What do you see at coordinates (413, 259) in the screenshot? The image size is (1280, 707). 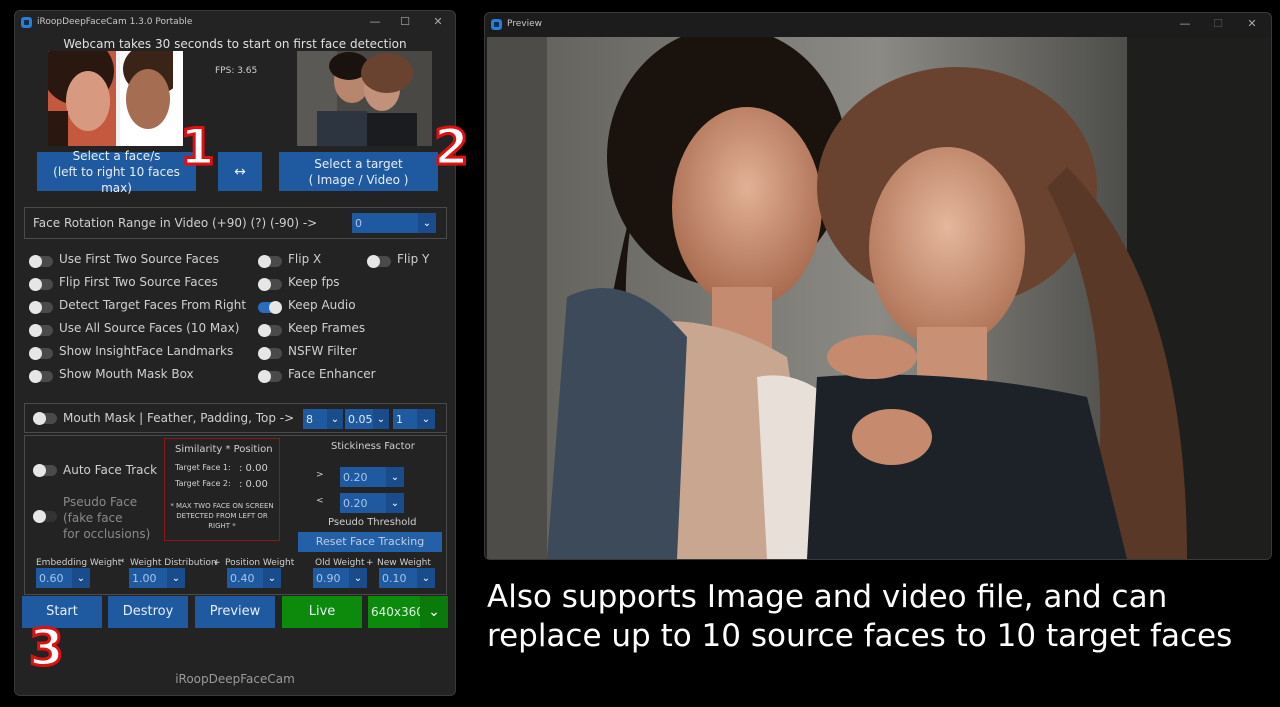 I see `toggle-label: Flip Y` at bounding box center [413, 259].